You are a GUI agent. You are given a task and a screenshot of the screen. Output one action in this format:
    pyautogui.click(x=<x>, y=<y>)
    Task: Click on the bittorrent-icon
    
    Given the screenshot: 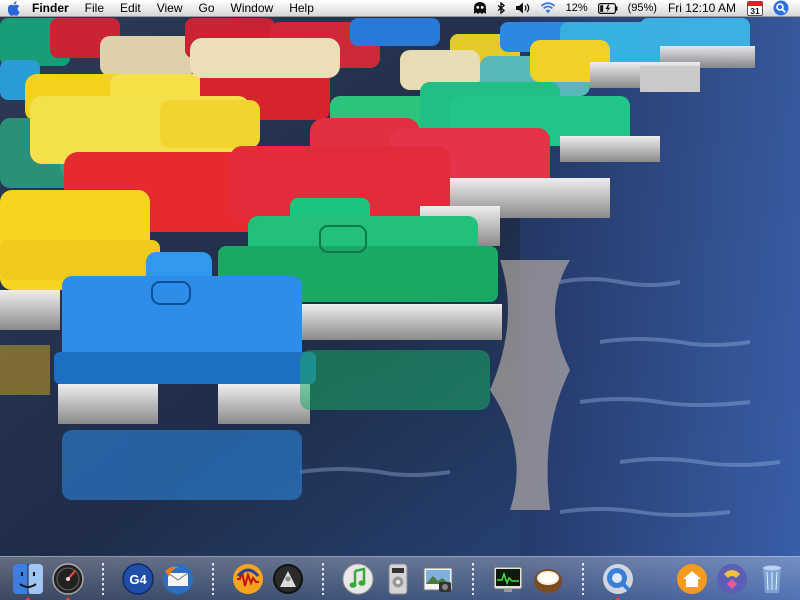 What is the action you would take?
    pyautogui.click(x=732, y=579)
    